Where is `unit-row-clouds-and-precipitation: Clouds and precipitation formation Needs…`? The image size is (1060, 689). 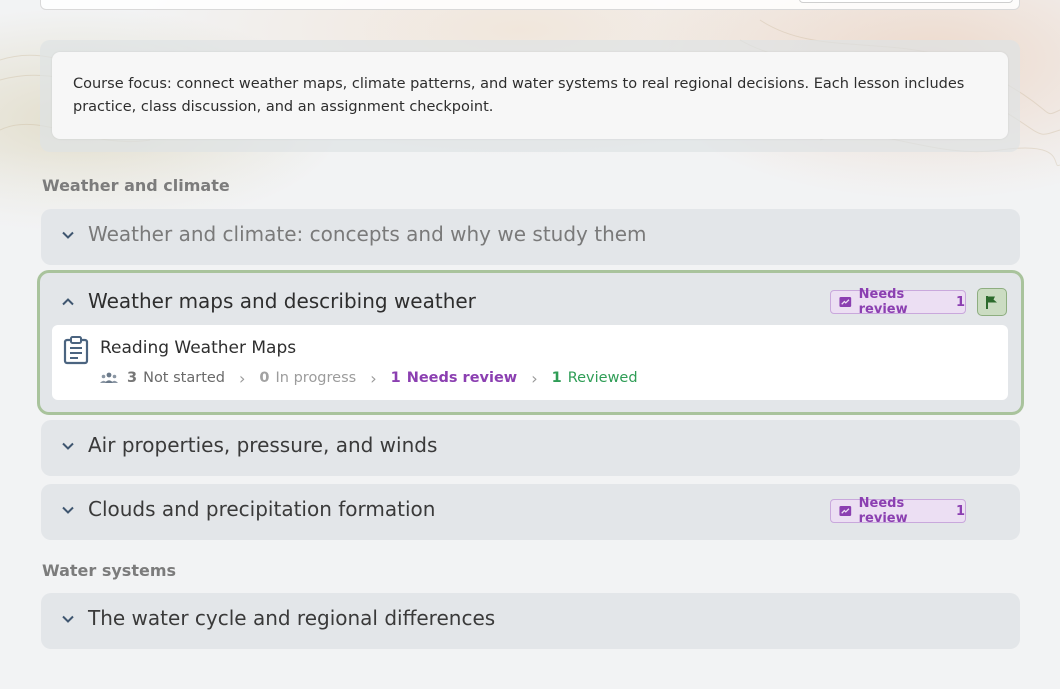 unit-row-clouds-and-precipitation: Clouds and precipitation formation Needs… is located at coordinates (530, 512).